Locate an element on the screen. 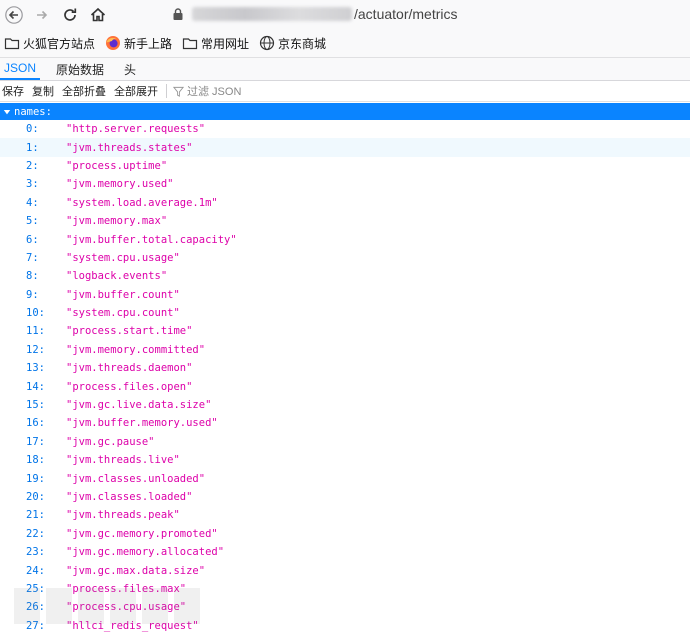 Image resolution: width=690 pixels, height=636 pixels. json-item-value: "jvm.threads.daemon" is located at coordinates (129, 368).